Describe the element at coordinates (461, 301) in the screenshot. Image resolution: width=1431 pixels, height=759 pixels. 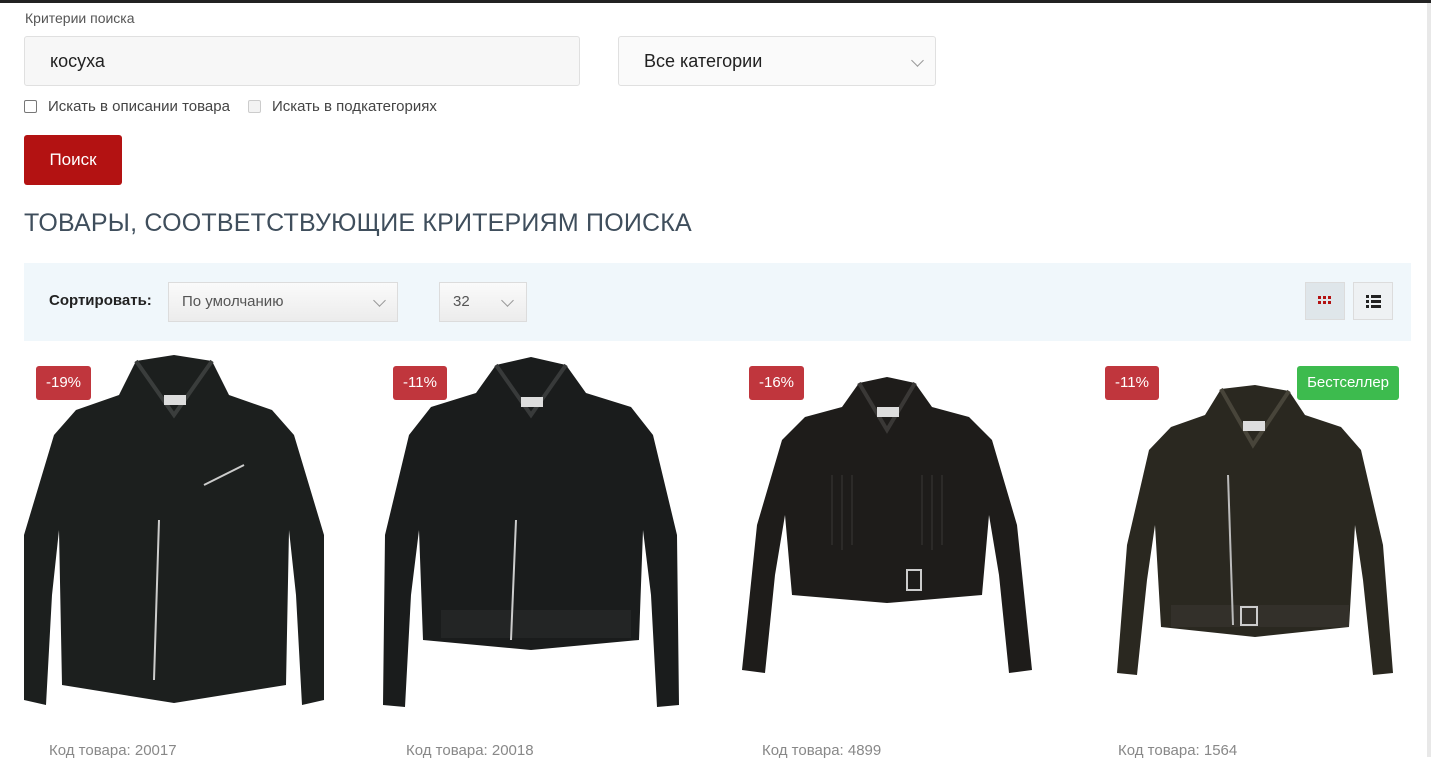
I see `limit-select-value: 32` at that location.